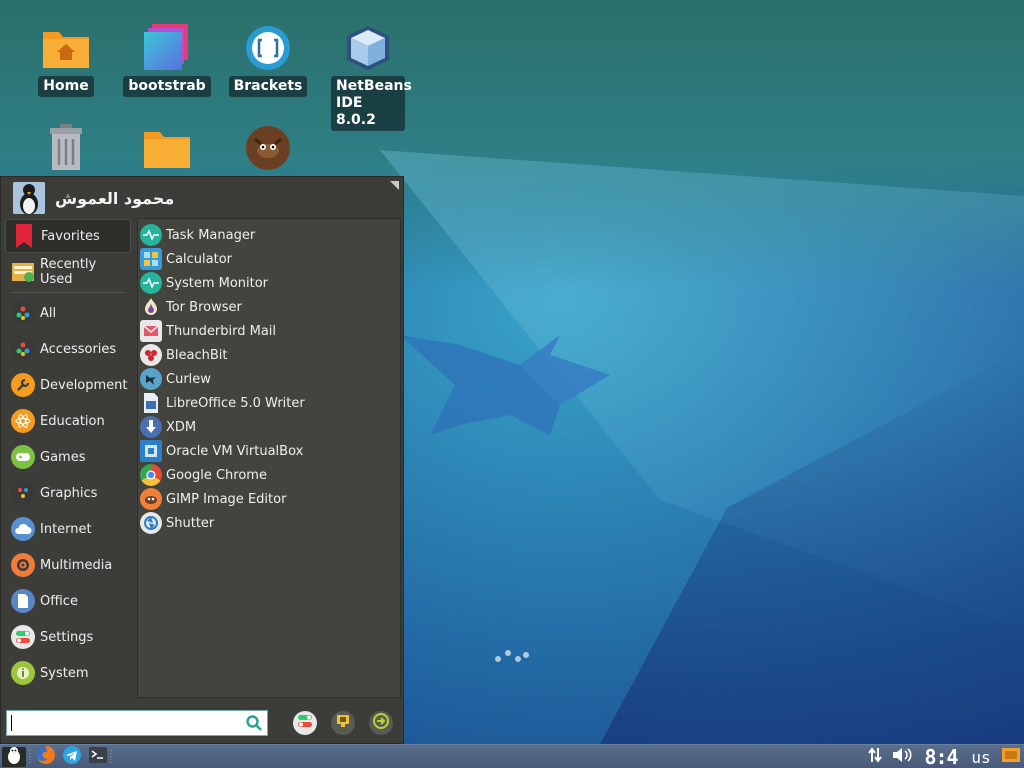 The height and width of the screenshot is (768, 1024). What do you see at coordinates (269, 355) in the screenshot?
I see `app-bleachbit: BleachBit` at bounding box center [269, 355].